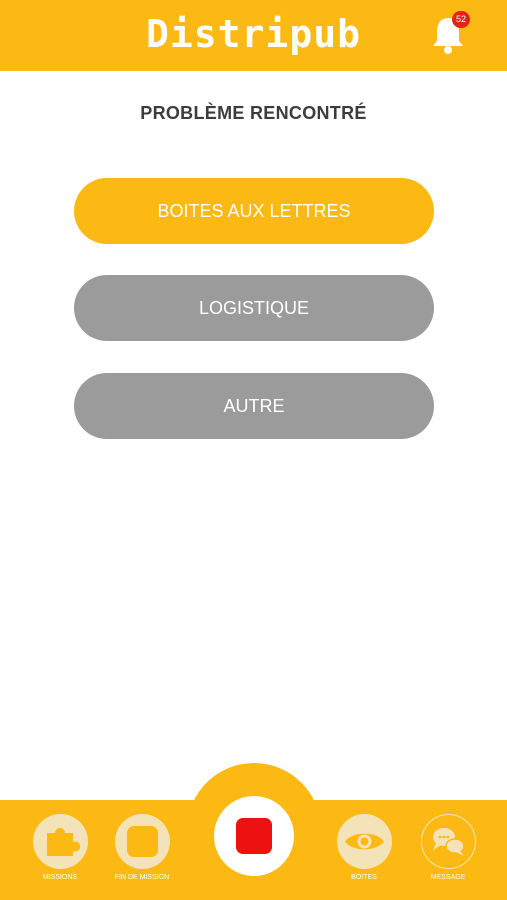  I want to click on nav-message-label: MESSAGE, so click(448, 877).